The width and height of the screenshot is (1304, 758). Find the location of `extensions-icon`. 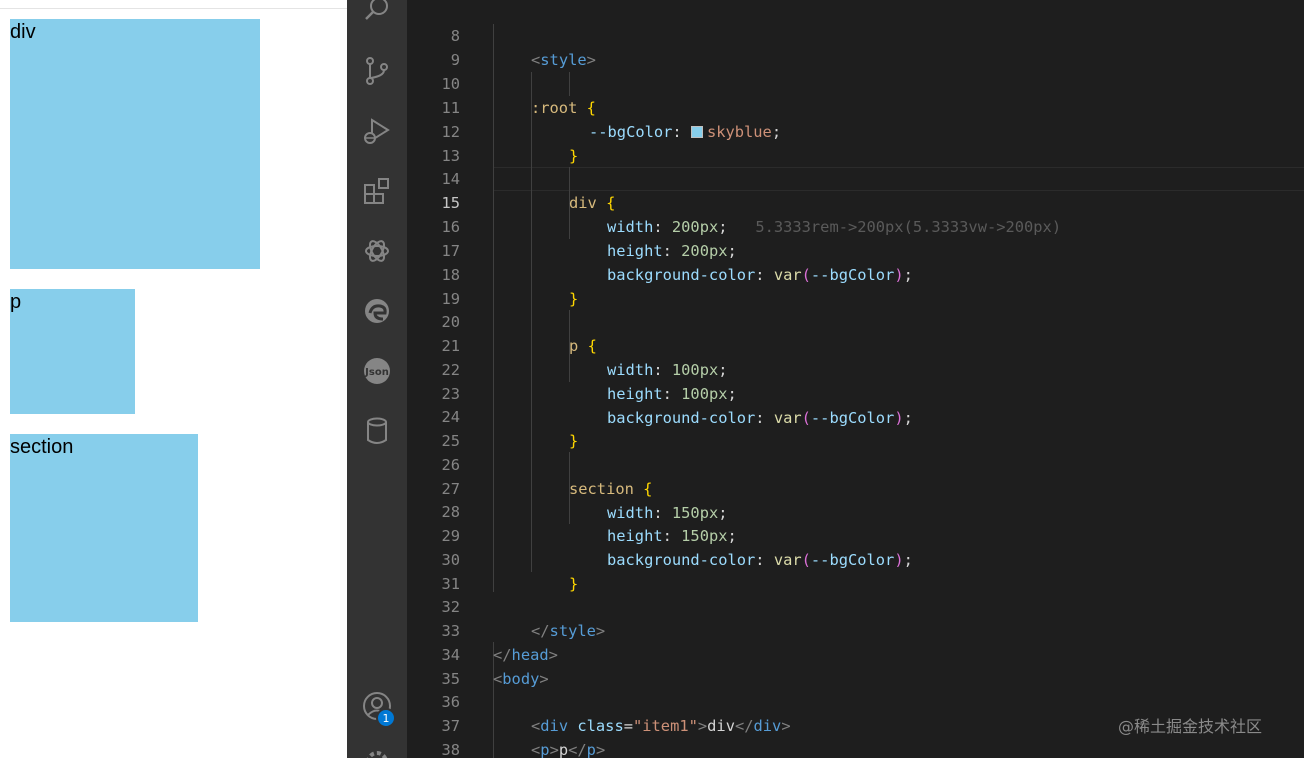

extensions-icon is located at coordinates (377, 191).